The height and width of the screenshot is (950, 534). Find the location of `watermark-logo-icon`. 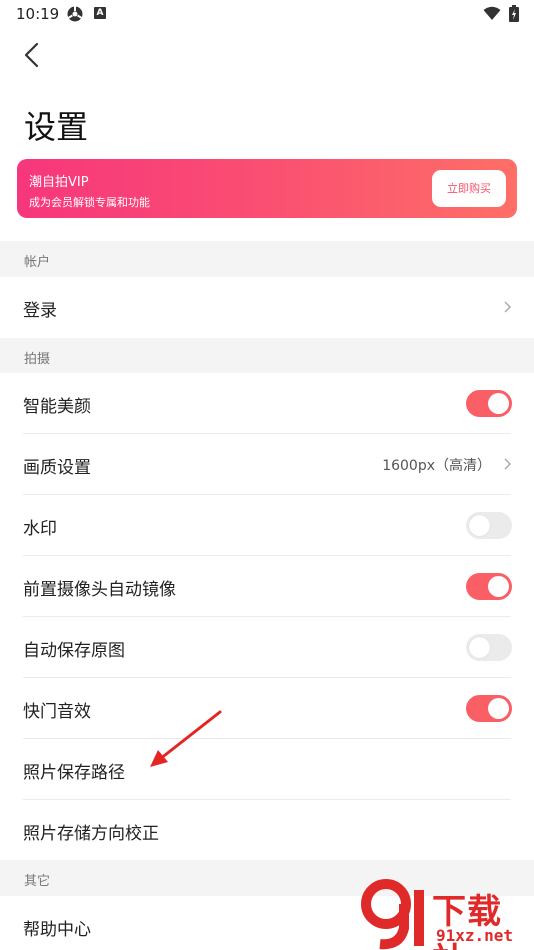

watermark-logo-icon is located at coordinates (392, 914).